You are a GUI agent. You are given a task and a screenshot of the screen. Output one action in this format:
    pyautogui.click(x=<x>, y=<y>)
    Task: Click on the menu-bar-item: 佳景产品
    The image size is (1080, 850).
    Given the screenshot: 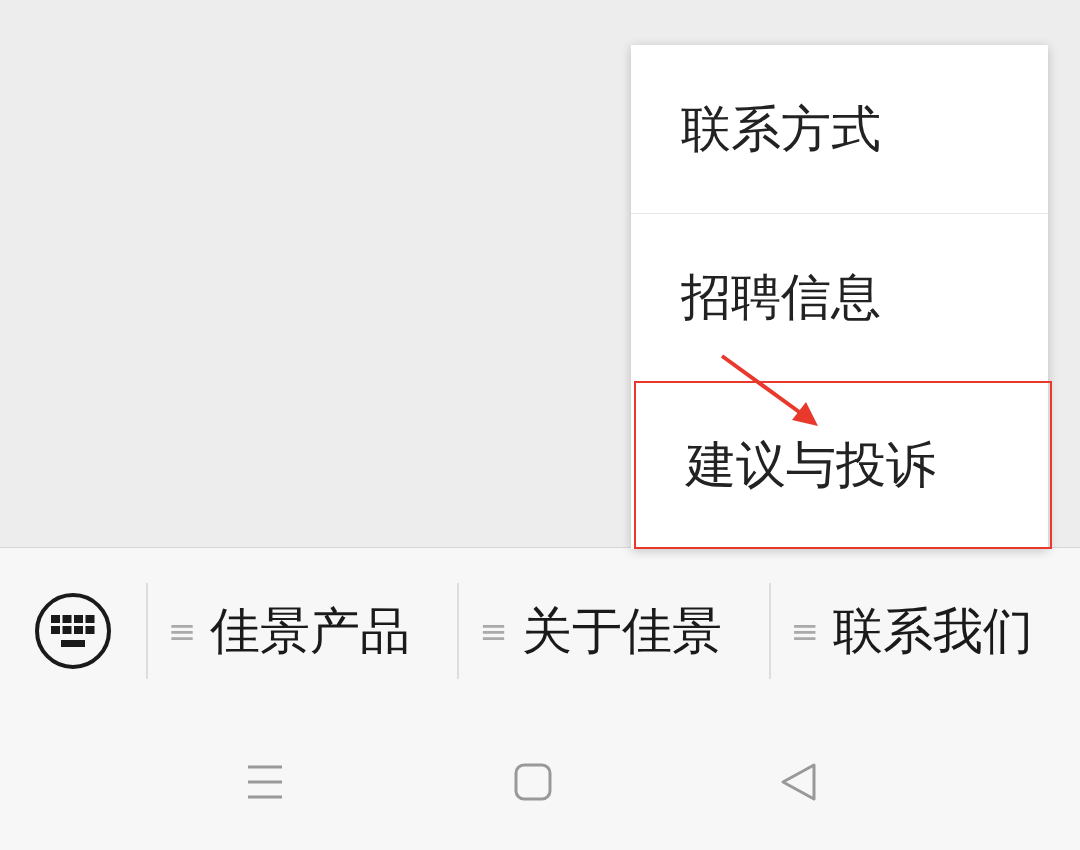 What is the action you would take?
    pyautogui.click(x=310, y=631)
    